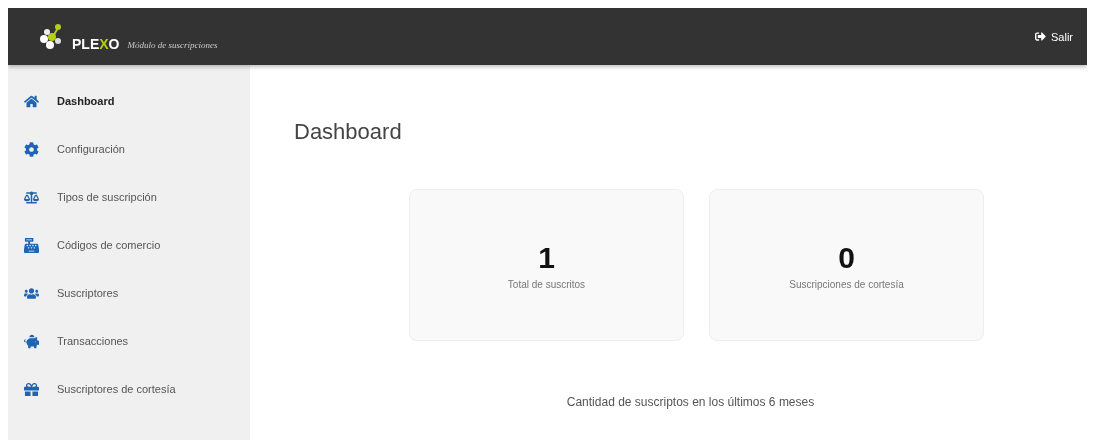  Describe the element at coordinates (1054, 36) in the screenshot. I see `logout-link: Salir` at that location.